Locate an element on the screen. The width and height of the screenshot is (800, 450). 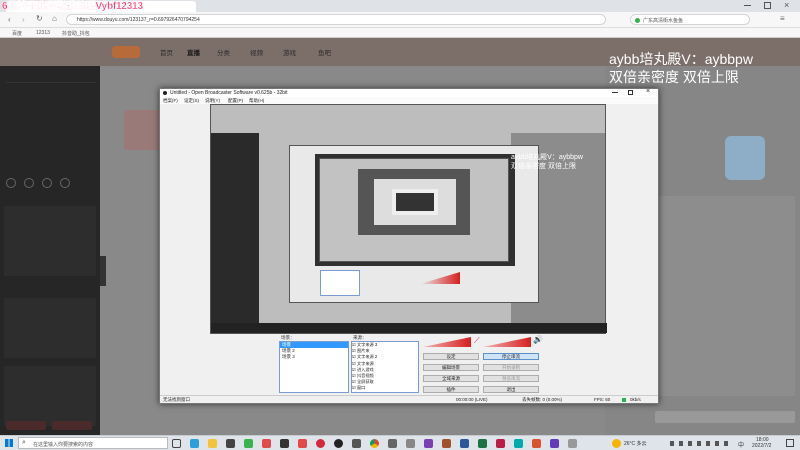
status-live-time: 00:00:00 (LIVE) is located at coordinates (472, 399).